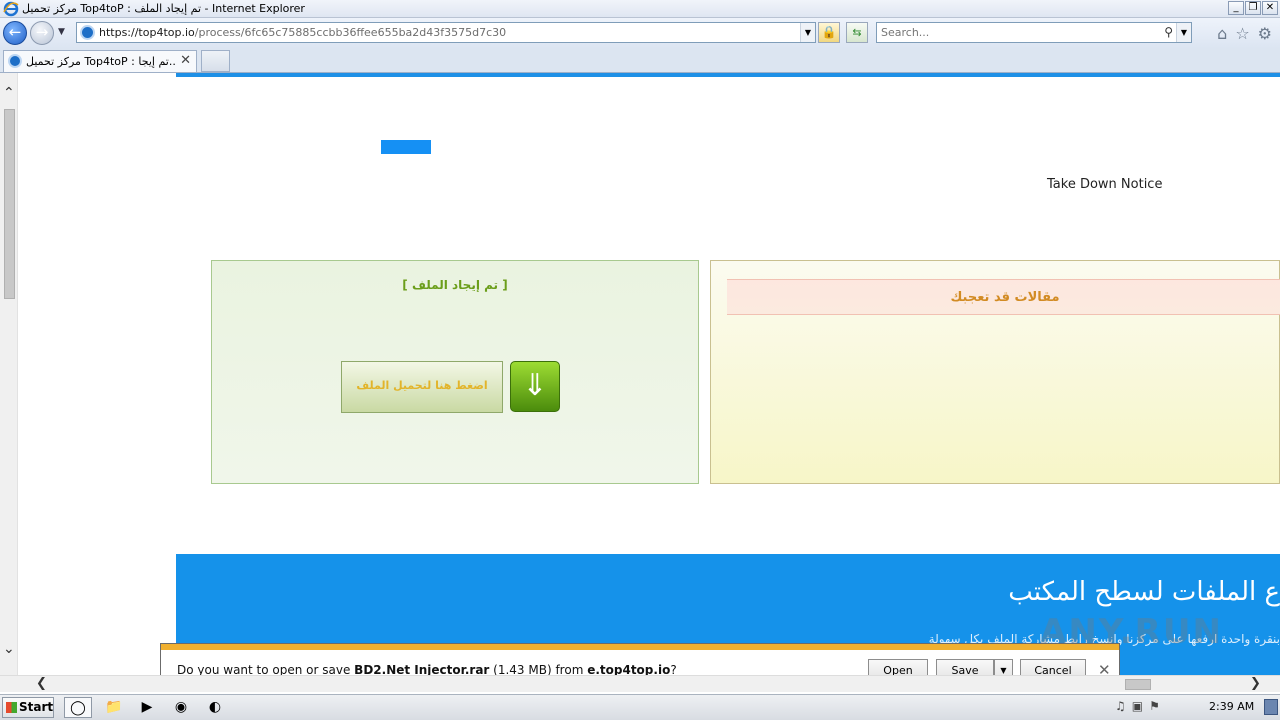 The height and width of the screenshot is (720, 1280). Describe the element at coordinates (1253, 8) in the screenshot. I see `restore-button: ❐` at that location.